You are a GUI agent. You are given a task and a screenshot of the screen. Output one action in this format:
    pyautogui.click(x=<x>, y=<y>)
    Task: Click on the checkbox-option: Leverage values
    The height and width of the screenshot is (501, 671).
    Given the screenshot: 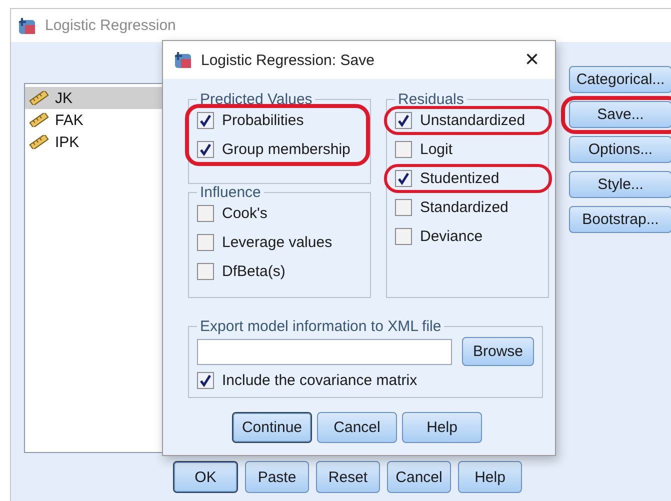 What is the action you would take?
    pyautogui.click(x=280, y=242)
    